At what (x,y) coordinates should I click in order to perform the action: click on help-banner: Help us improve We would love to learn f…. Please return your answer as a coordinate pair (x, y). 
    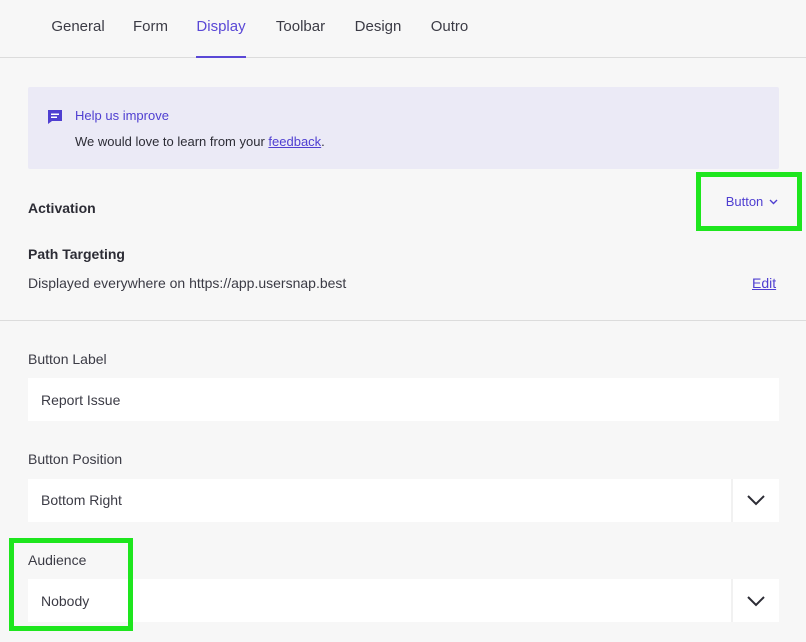
    Looking at the image, I should click on (403, 128).